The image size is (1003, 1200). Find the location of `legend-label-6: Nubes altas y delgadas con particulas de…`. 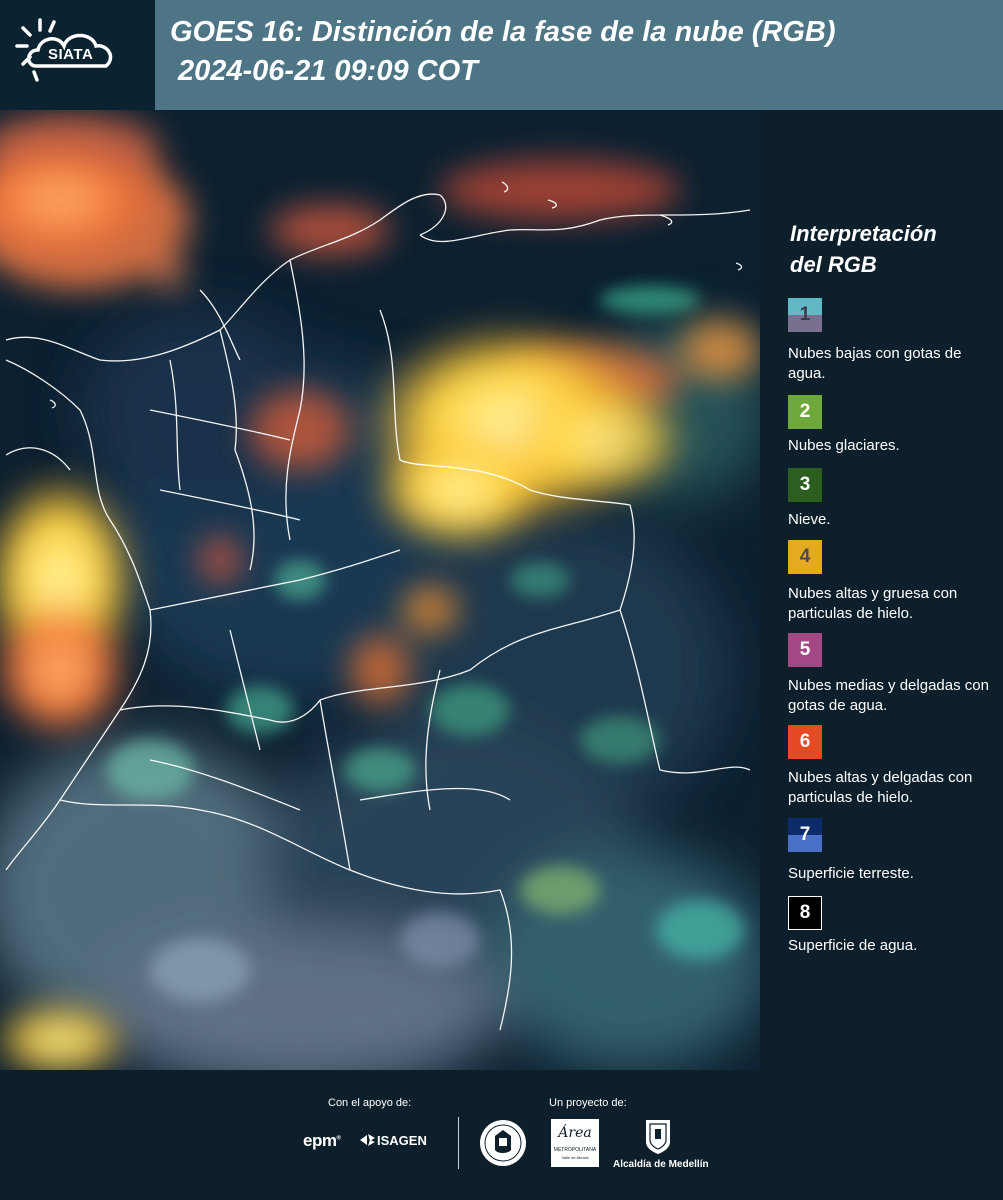

legend-label-6: Nubes altas y delgadas con particulas de… is located at coordinates (880, 787).